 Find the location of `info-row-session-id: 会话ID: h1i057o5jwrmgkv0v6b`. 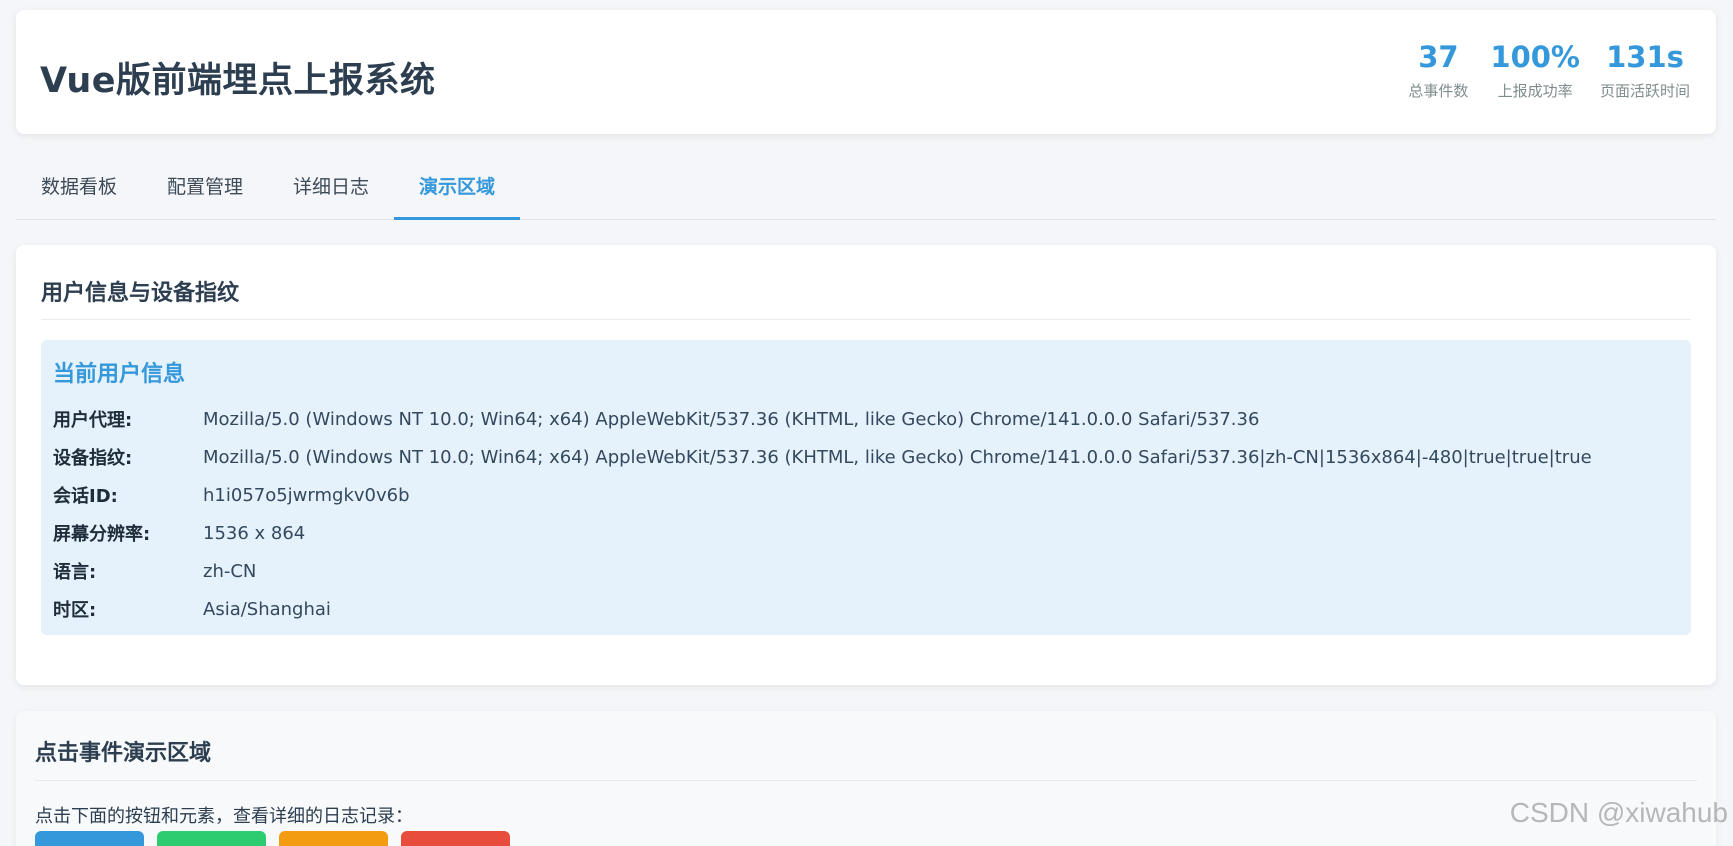

info-row-session-id: 会话ID: h1i057o5jwrmgkv0v6b is located at coordinates (822, 495).